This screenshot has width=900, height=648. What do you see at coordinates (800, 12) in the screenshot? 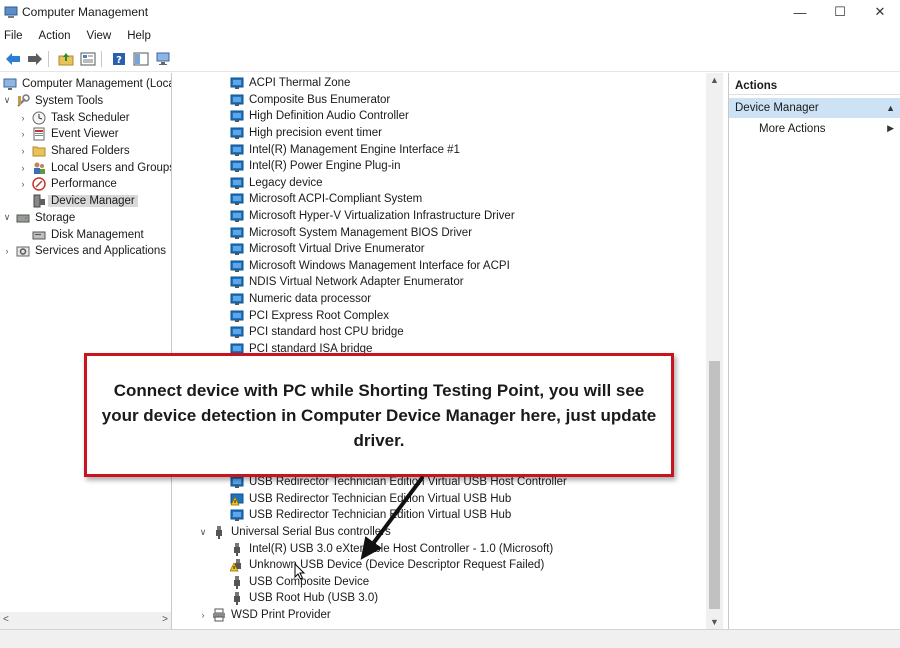
I see `minimize-button: —` at bounding box center [800, 12].